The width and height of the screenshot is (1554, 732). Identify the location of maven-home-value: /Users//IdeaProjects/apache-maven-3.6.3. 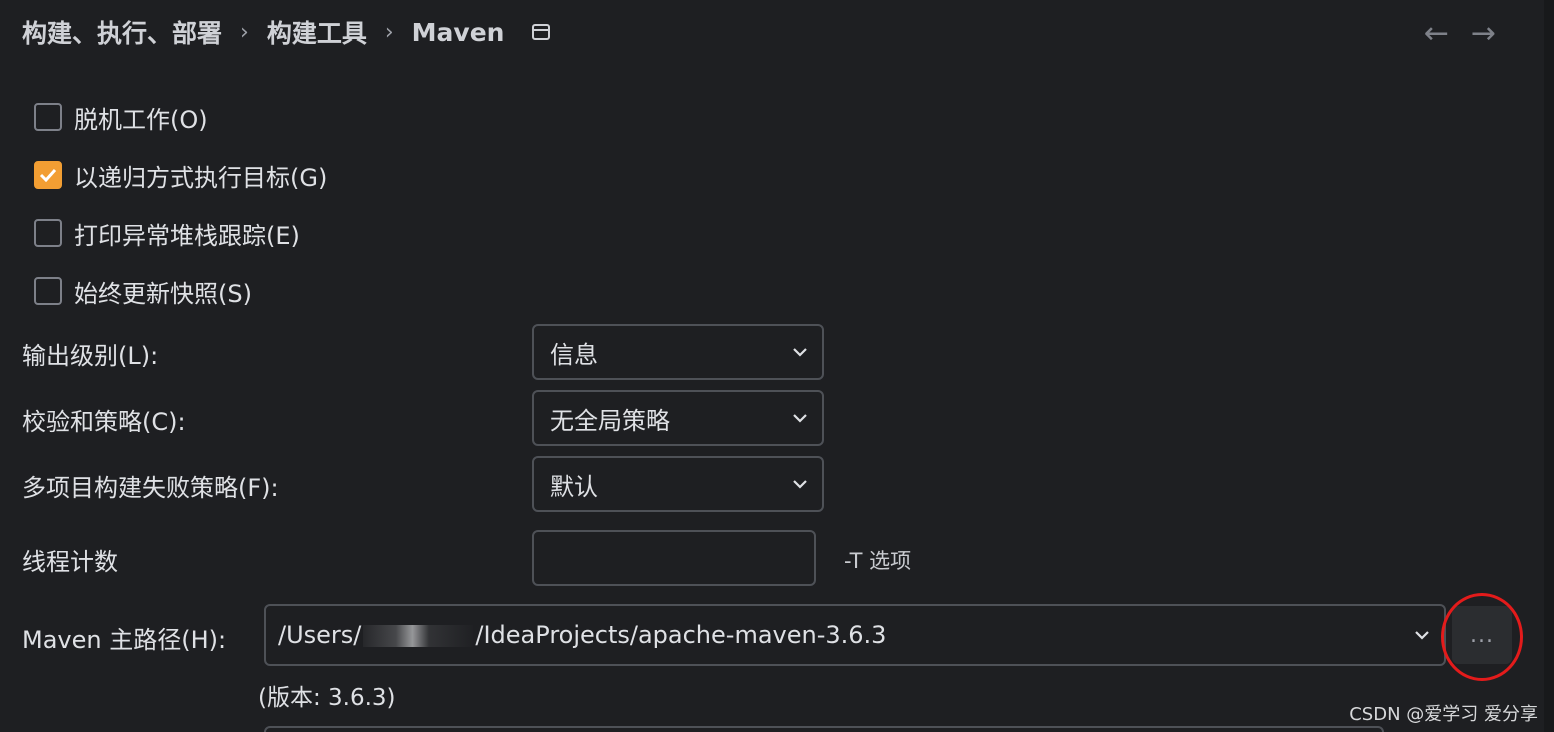
(582, 635).